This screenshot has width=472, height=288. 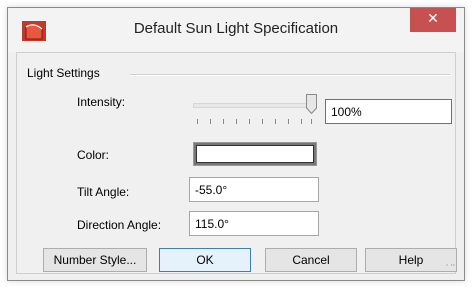 What do you see at coordinates (254, 189) in the screenshot?
I see `tilt-angle-input: -55.0°` at bounding box center [254, 189].